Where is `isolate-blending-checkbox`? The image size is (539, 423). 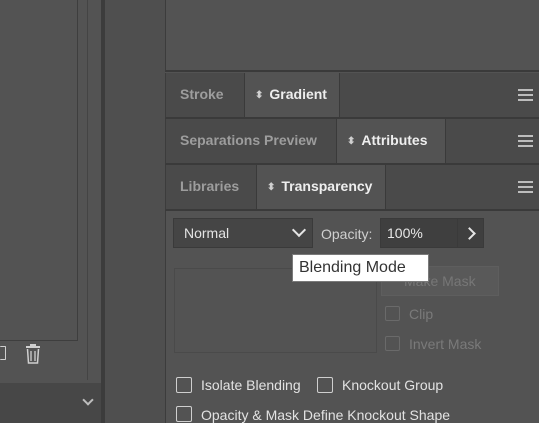 isolate-blending-checkbox is located at coordinates (184, 385).